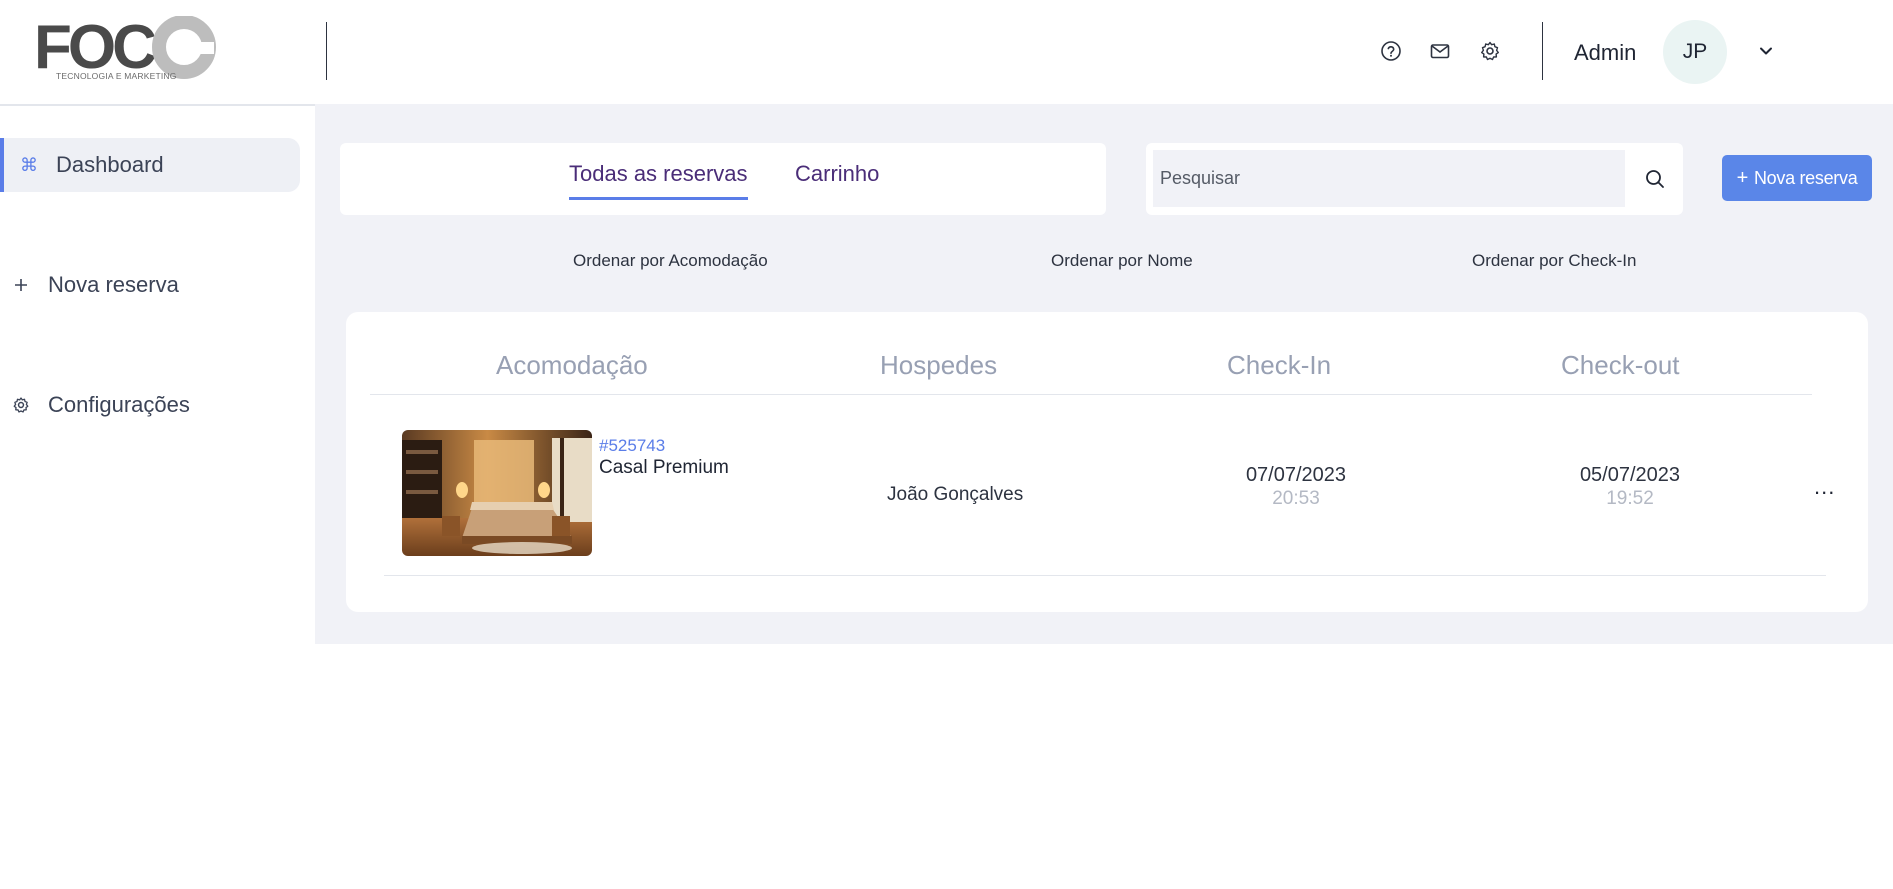 Image resolution: width=1893 pixels, height=889 pixels. Describe the element at coordinates (1620, 365) in the screenshot. I see `column-header: Check-out` at that location.